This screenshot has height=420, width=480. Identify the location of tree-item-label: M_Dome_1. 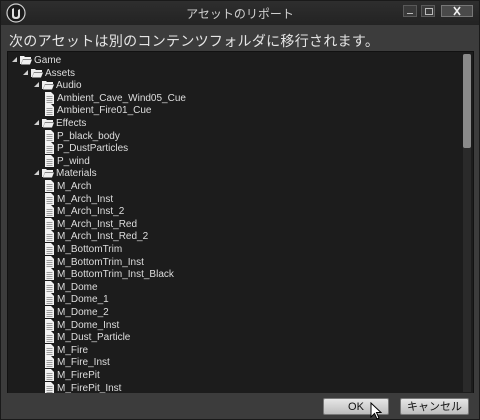
(83, 300).